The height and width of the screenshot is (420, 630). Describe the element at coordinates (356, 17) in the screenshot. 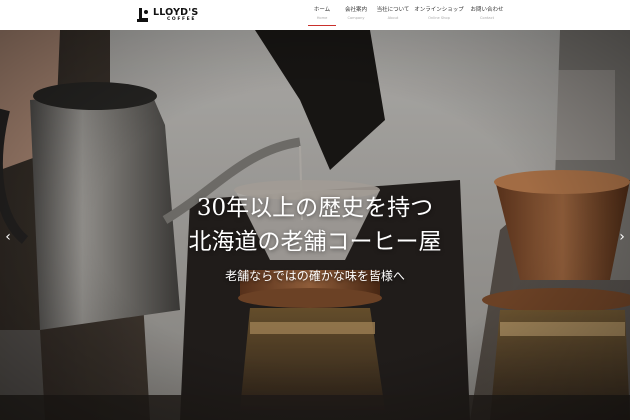

I see `nav-item-sublabel: Company` at that location.